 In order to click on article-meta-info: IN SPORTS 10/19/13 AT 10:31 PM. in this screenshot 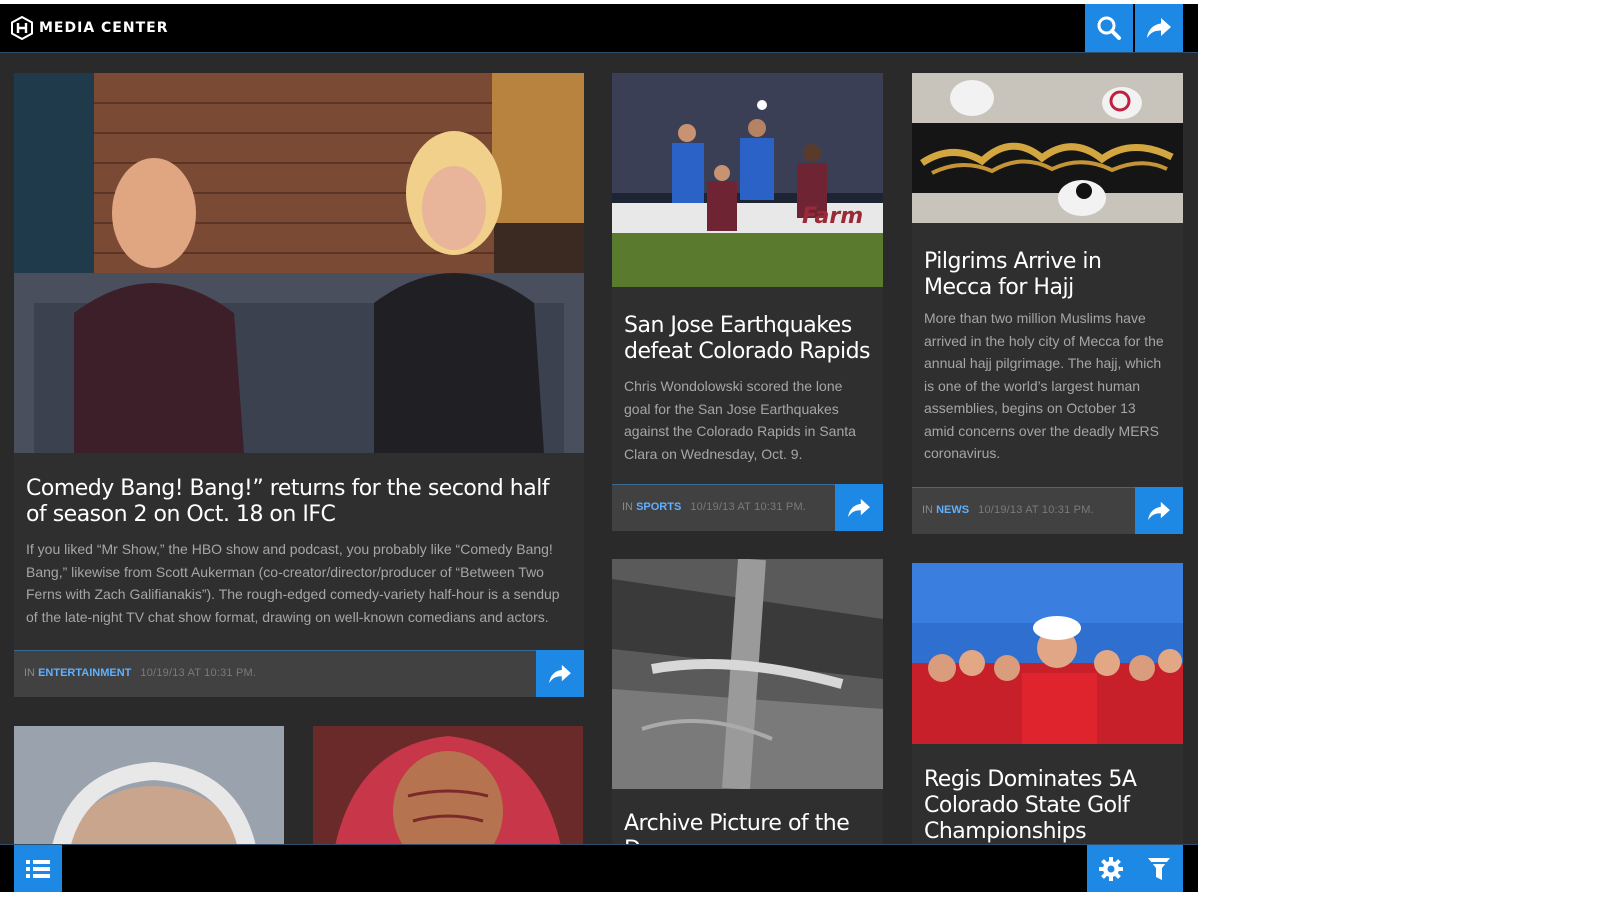, I will do `click(714, 507)`.